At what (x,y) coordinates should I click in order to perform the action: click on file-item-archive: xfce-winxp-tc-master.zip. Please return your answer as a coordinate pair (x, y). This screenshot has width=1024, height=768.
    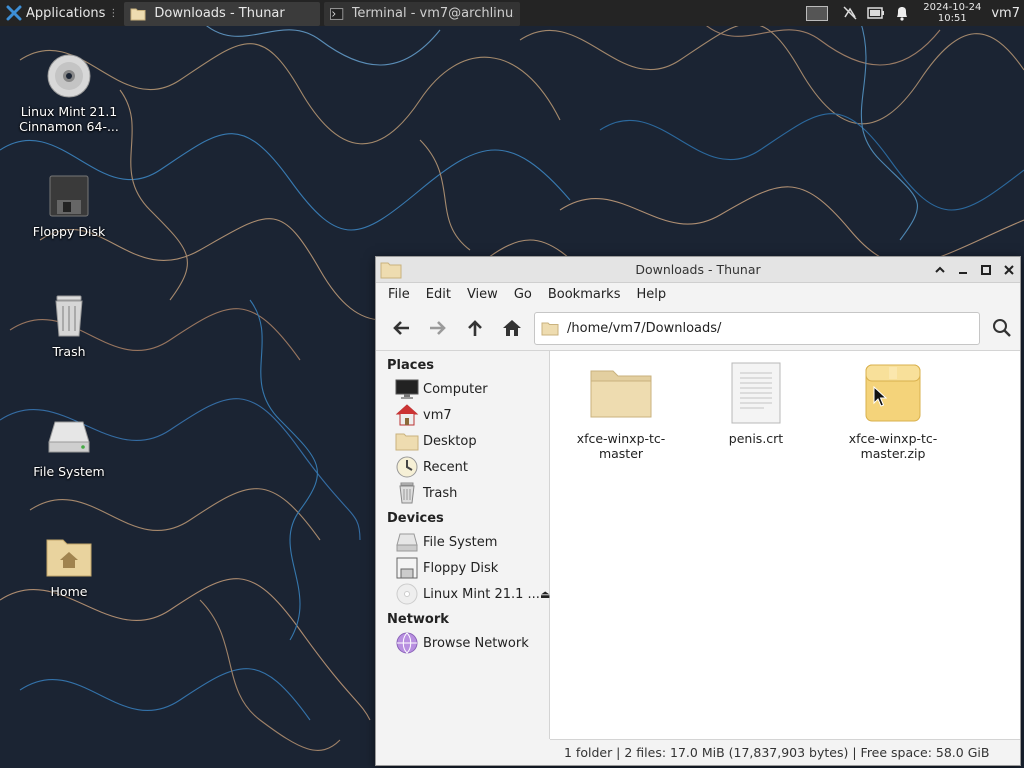
    Looking at the image, I should click on (893, 411).